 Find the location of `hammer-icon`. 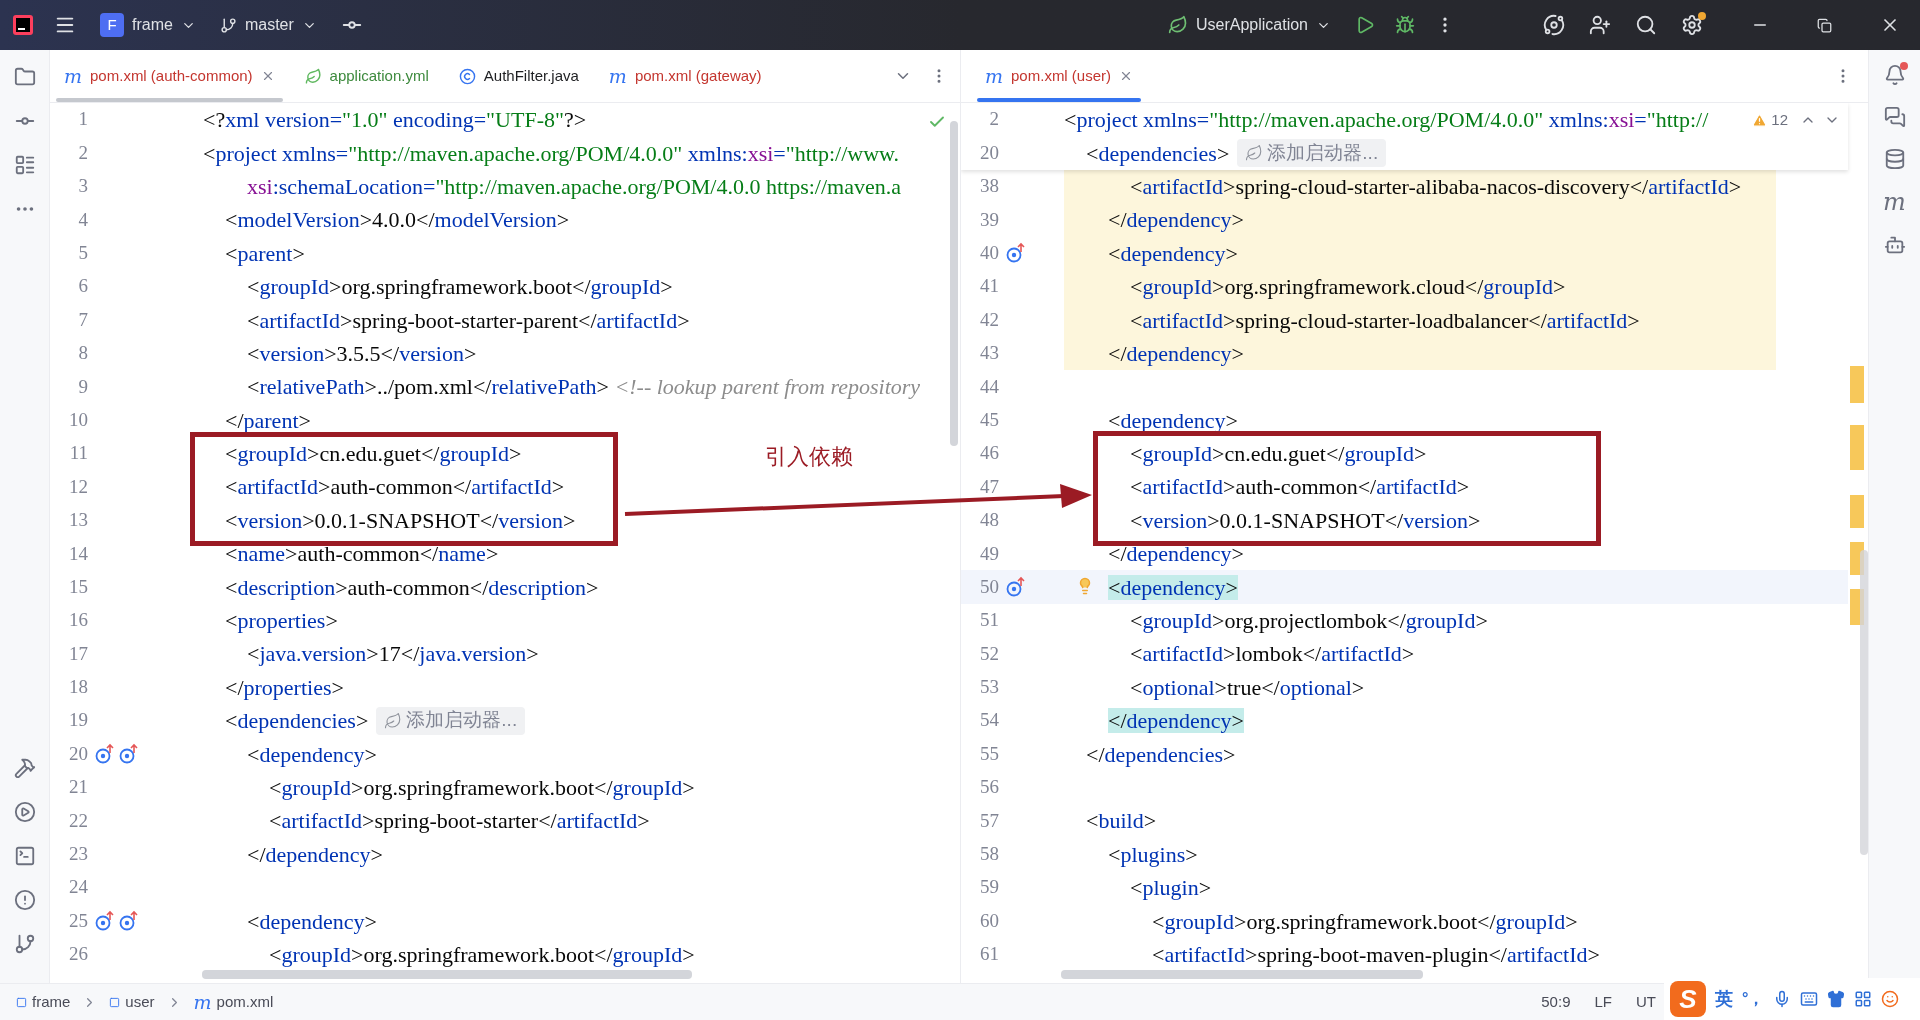

hammer-icon is located at coordinates (24, 768).